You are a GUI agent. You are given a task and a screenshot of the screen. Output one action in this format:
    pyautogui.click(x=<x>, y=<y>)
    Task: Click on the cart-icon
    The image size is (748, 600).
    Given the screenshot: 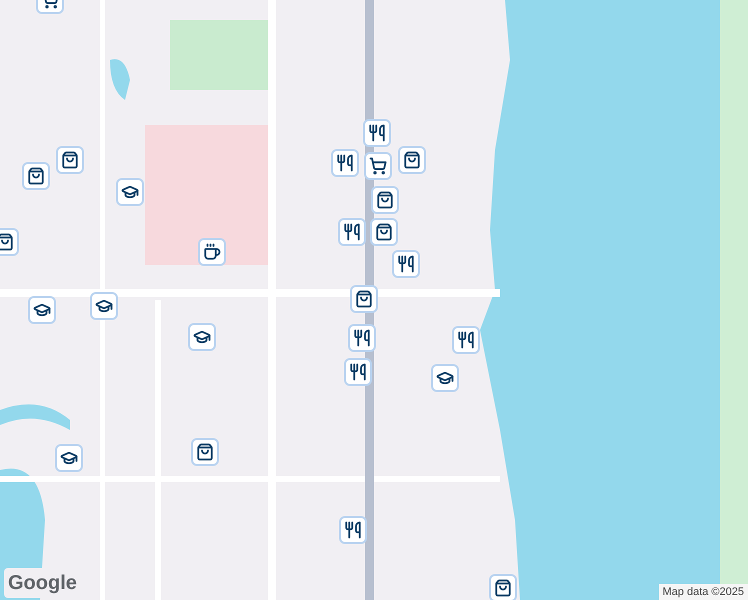 What is the action you would take?
    pyautogui.click(x=378, y=166)
    